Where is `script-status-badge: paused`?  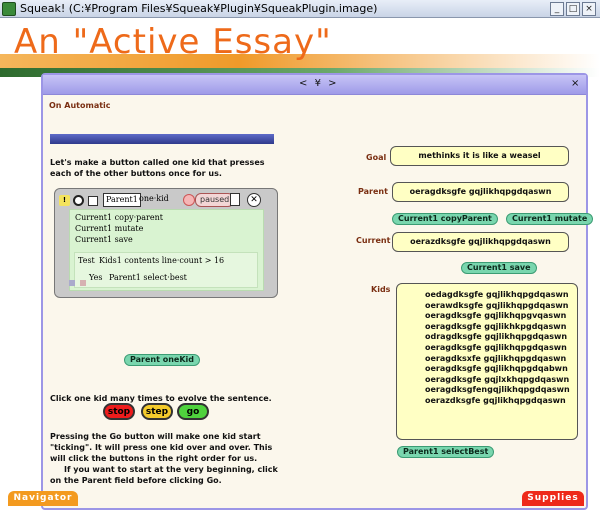
script-status-badge: paused is located at coordinates (215, 200).